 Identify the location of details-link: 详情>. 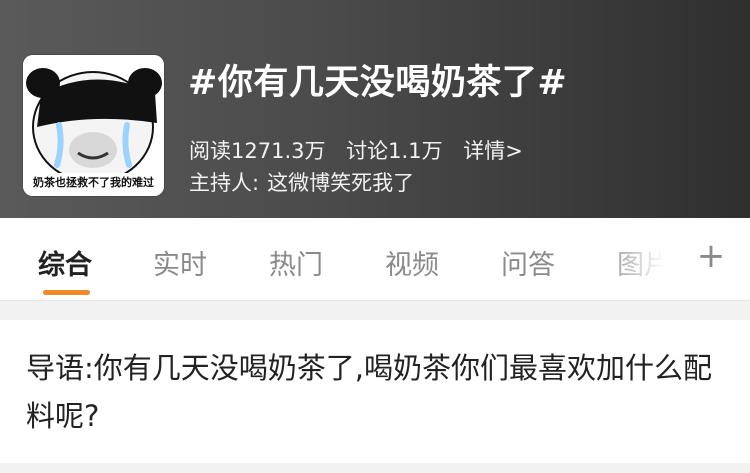
(493, 151).